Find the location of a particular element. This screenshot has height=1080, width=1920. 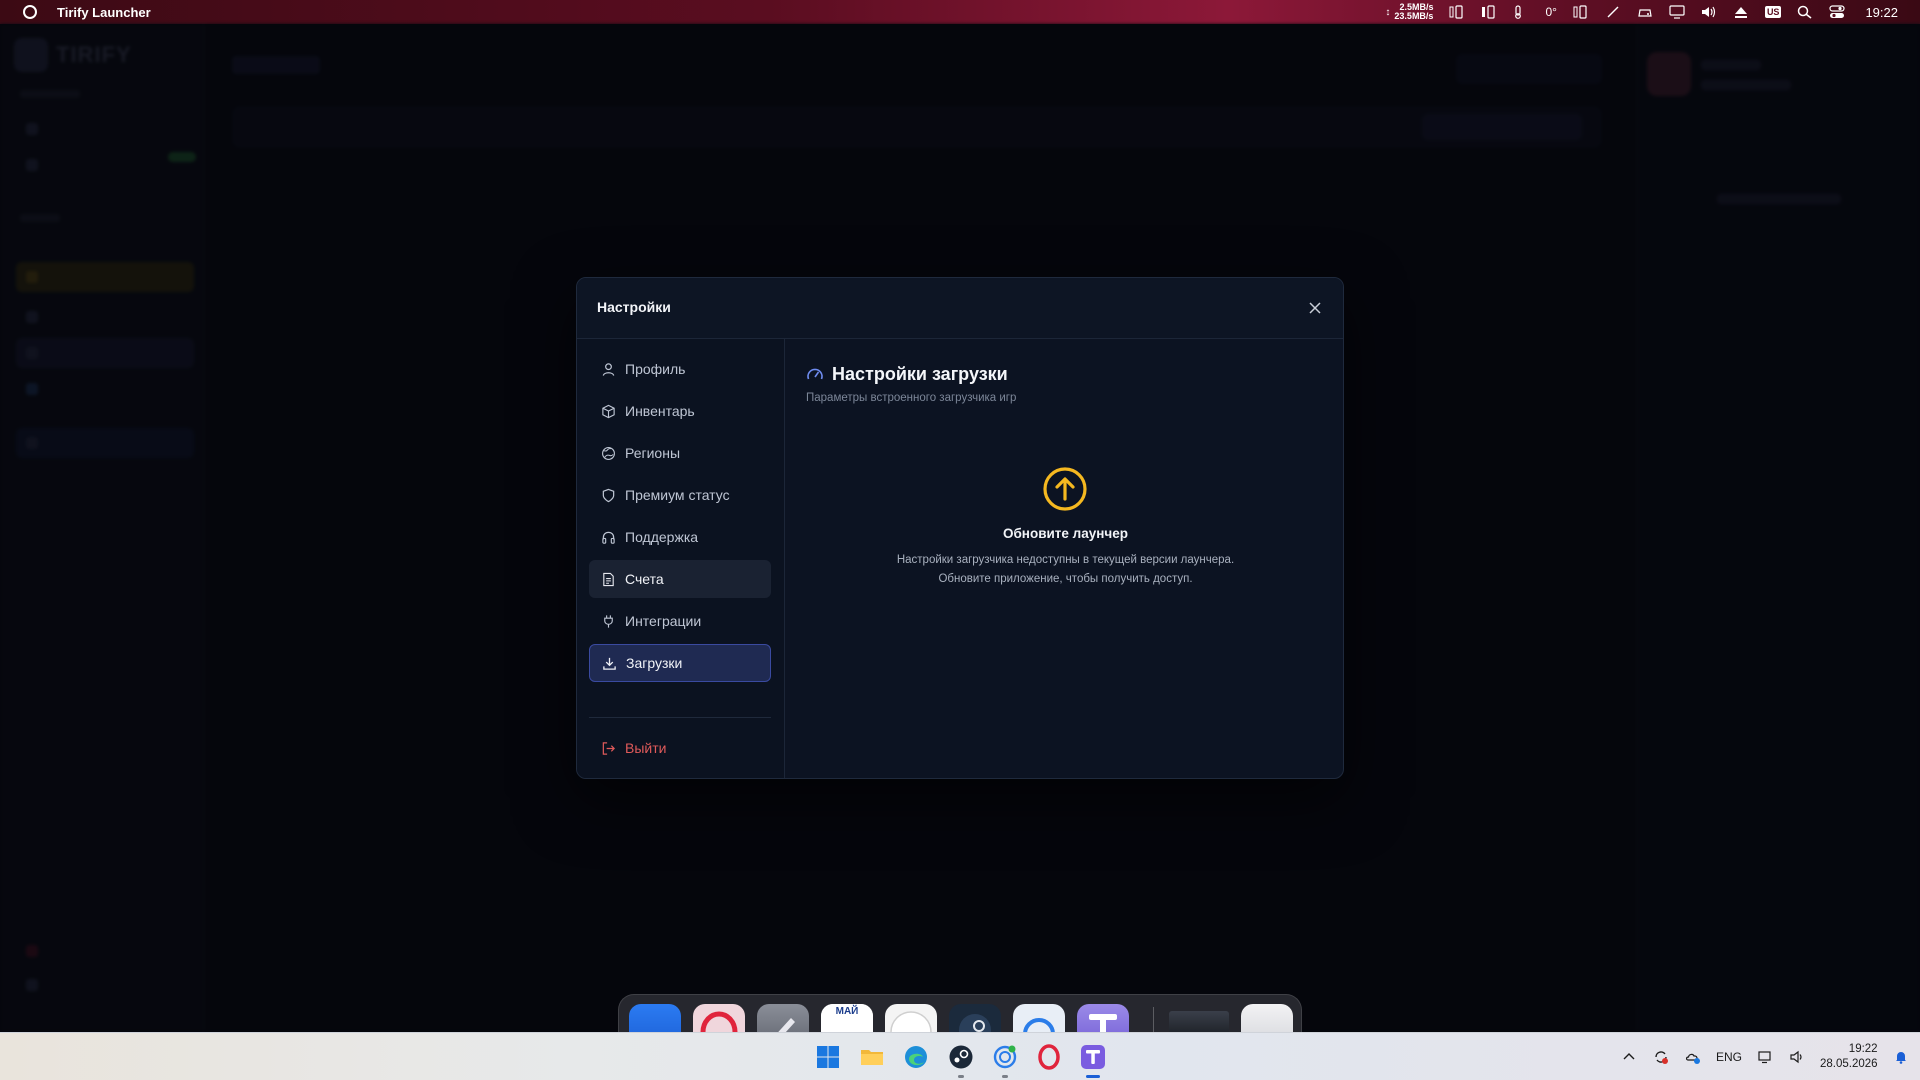

taskbar-clock: 19:22 28.05.2026 is located at coordinates (1849, 1057).